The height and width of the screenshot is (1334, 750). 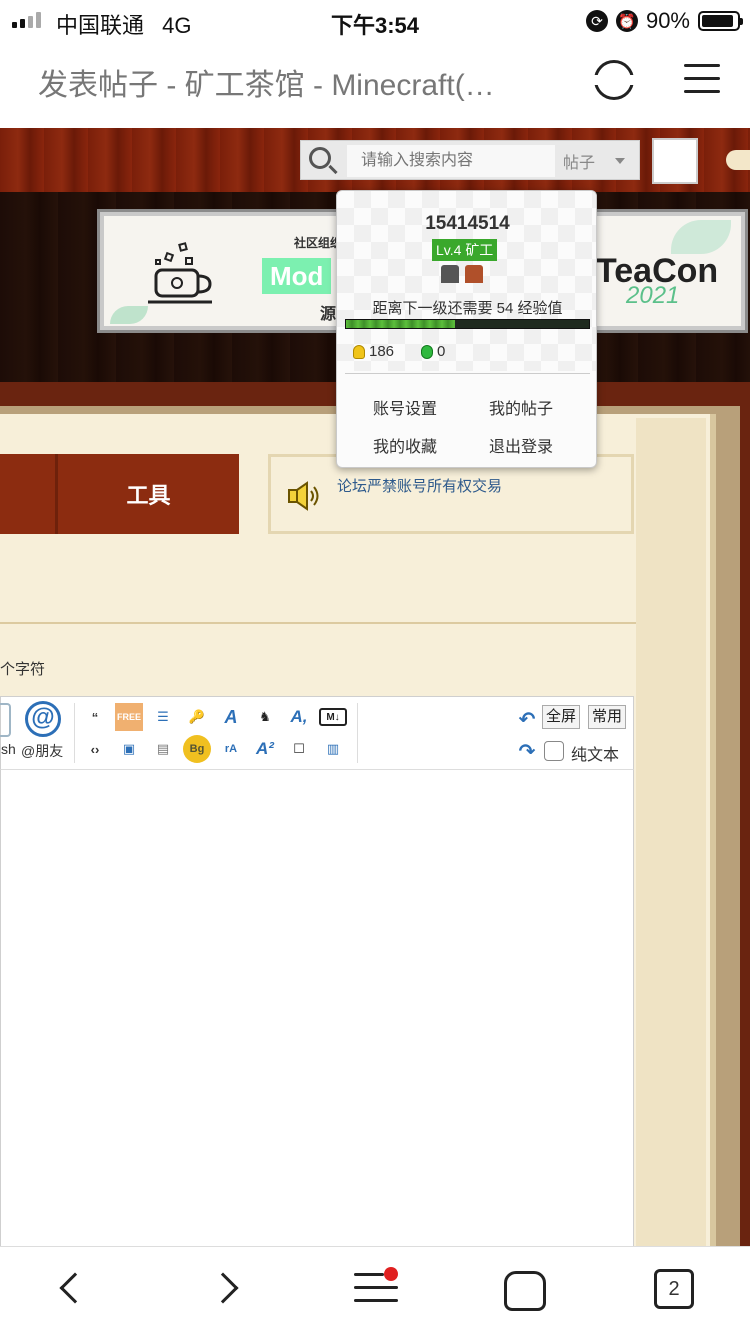 What do you see at coordinates (702, 79) in the screenshot?
I see `hamburger-menu-icon` at bounding box center [702, 79].